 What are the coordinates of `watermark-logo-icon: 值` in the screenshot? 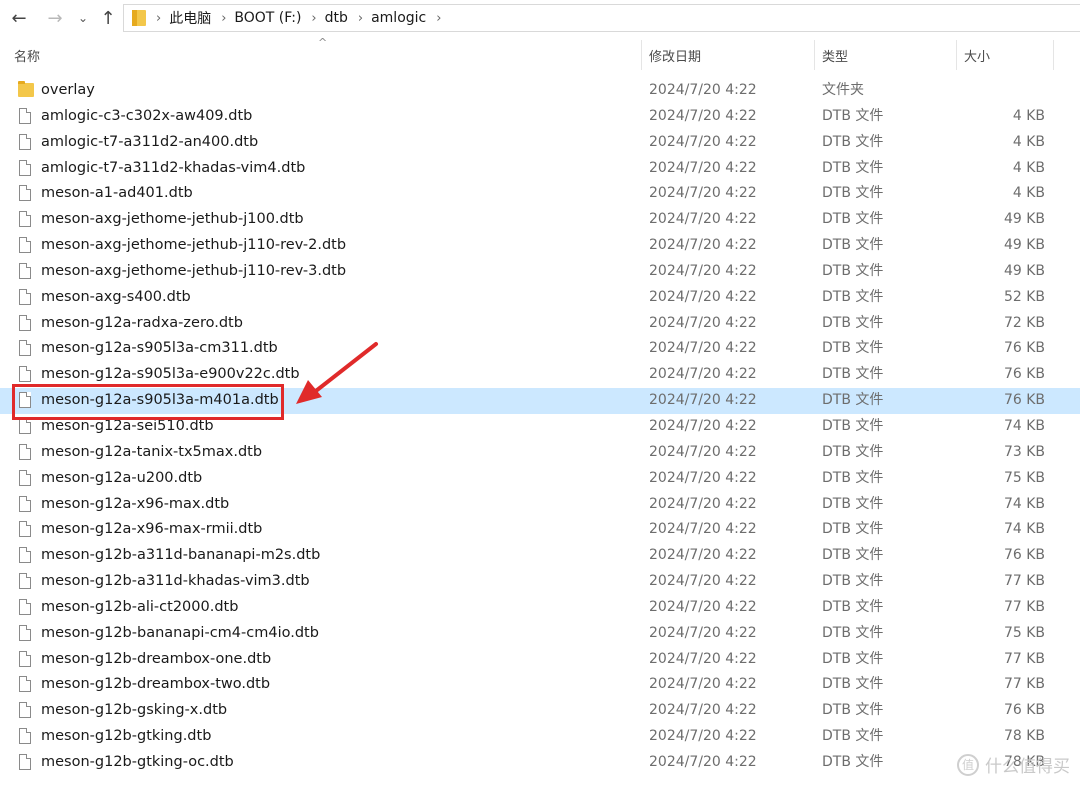 It's located at (968, 764).